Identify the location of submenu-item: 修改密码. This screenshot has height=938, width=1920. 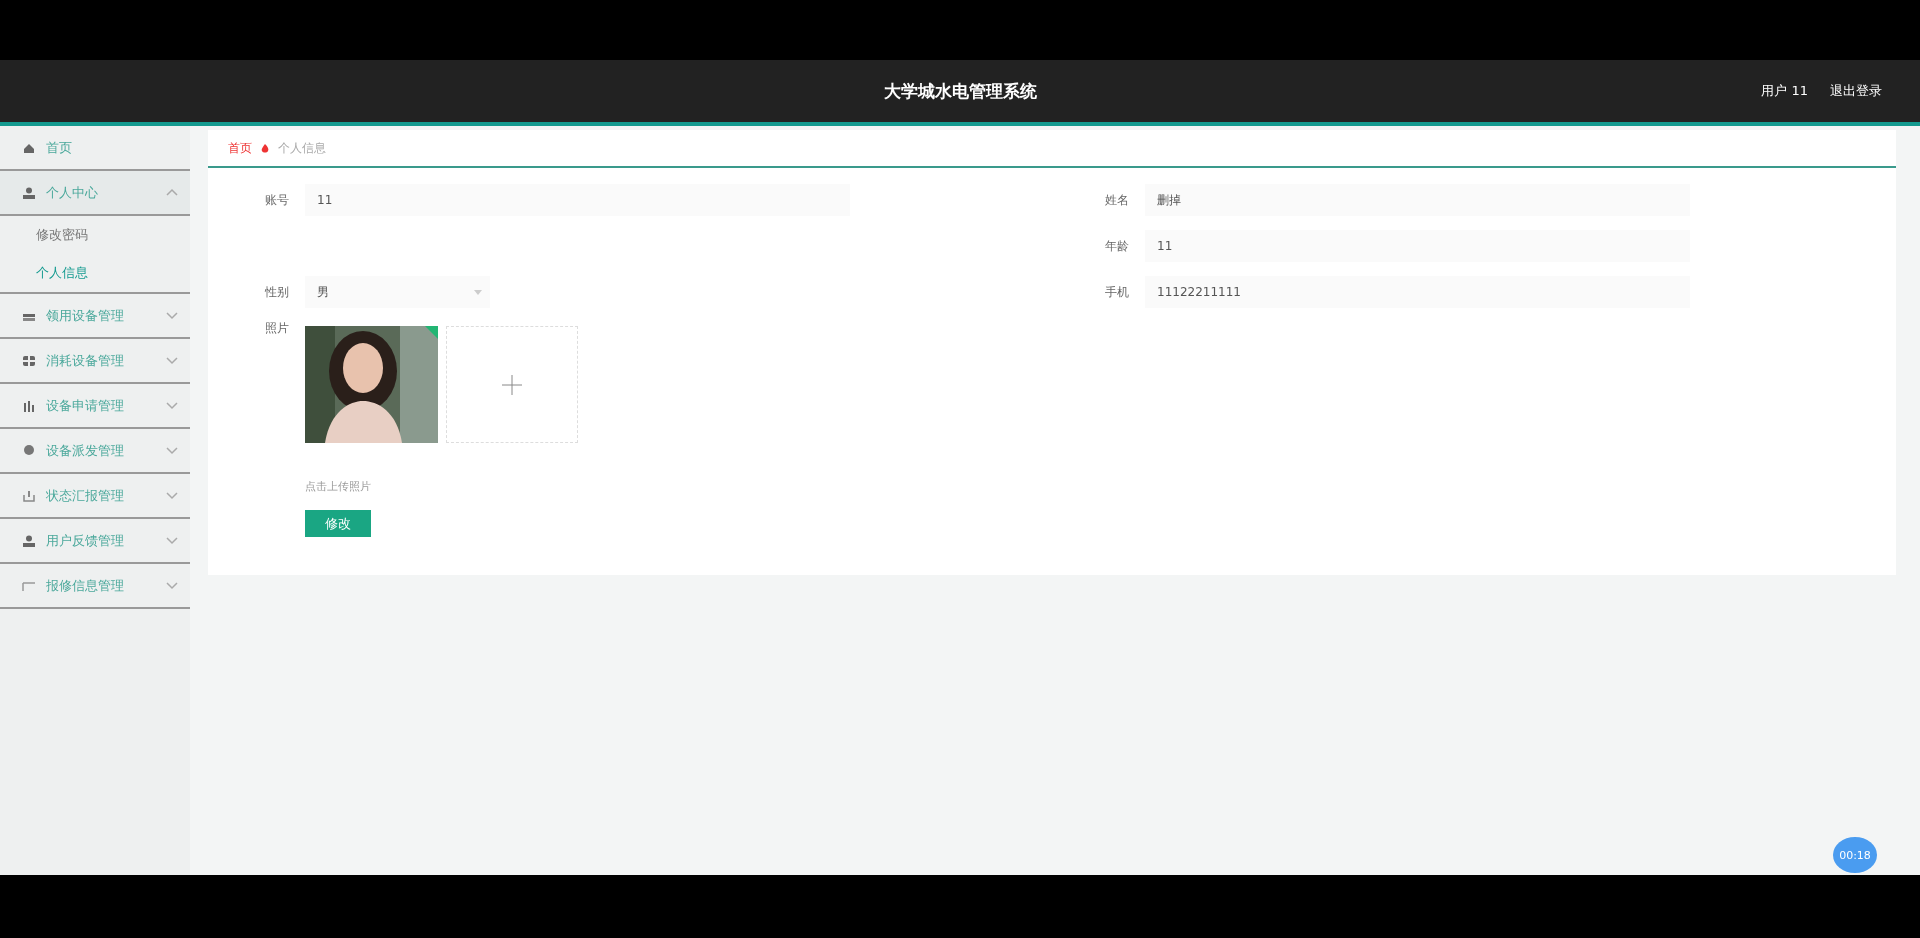
(95, 235).